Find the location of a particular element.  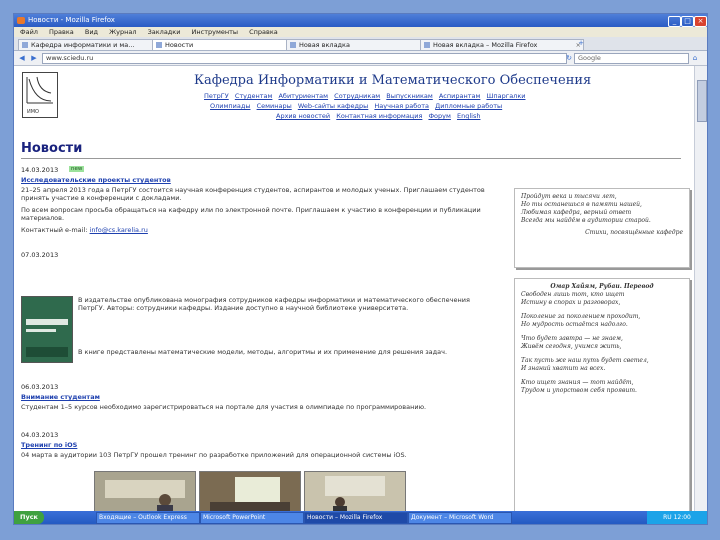

tab-label: Новости is located at coordinates (179, 45).